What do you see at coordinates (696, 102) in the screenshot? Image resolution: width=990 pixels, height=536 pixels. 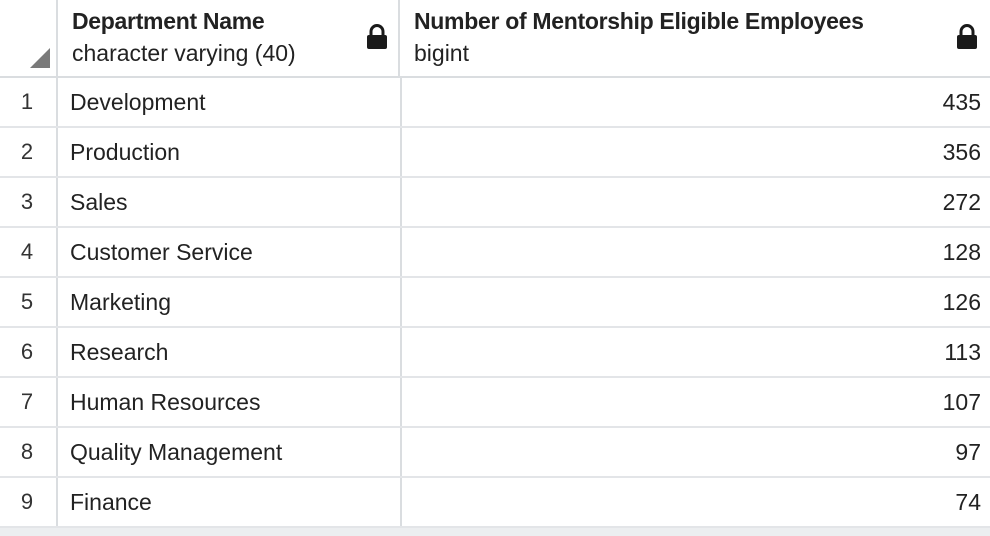 I see `count-cell: 435` at bounding box center [696, 102].